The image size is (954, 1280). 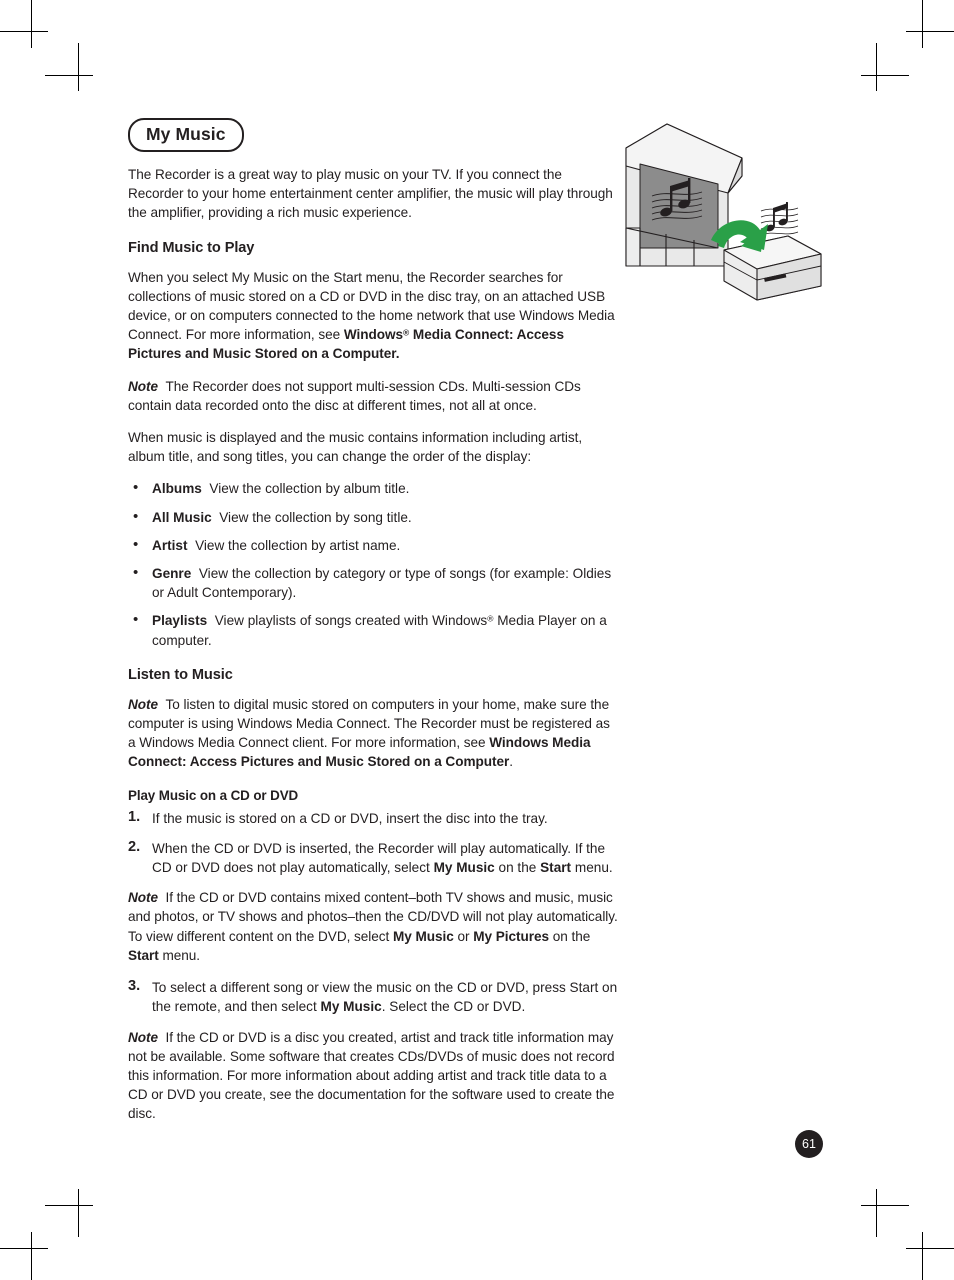 I want to click on tv-recorder-illustration, so click(x=723, y=212).